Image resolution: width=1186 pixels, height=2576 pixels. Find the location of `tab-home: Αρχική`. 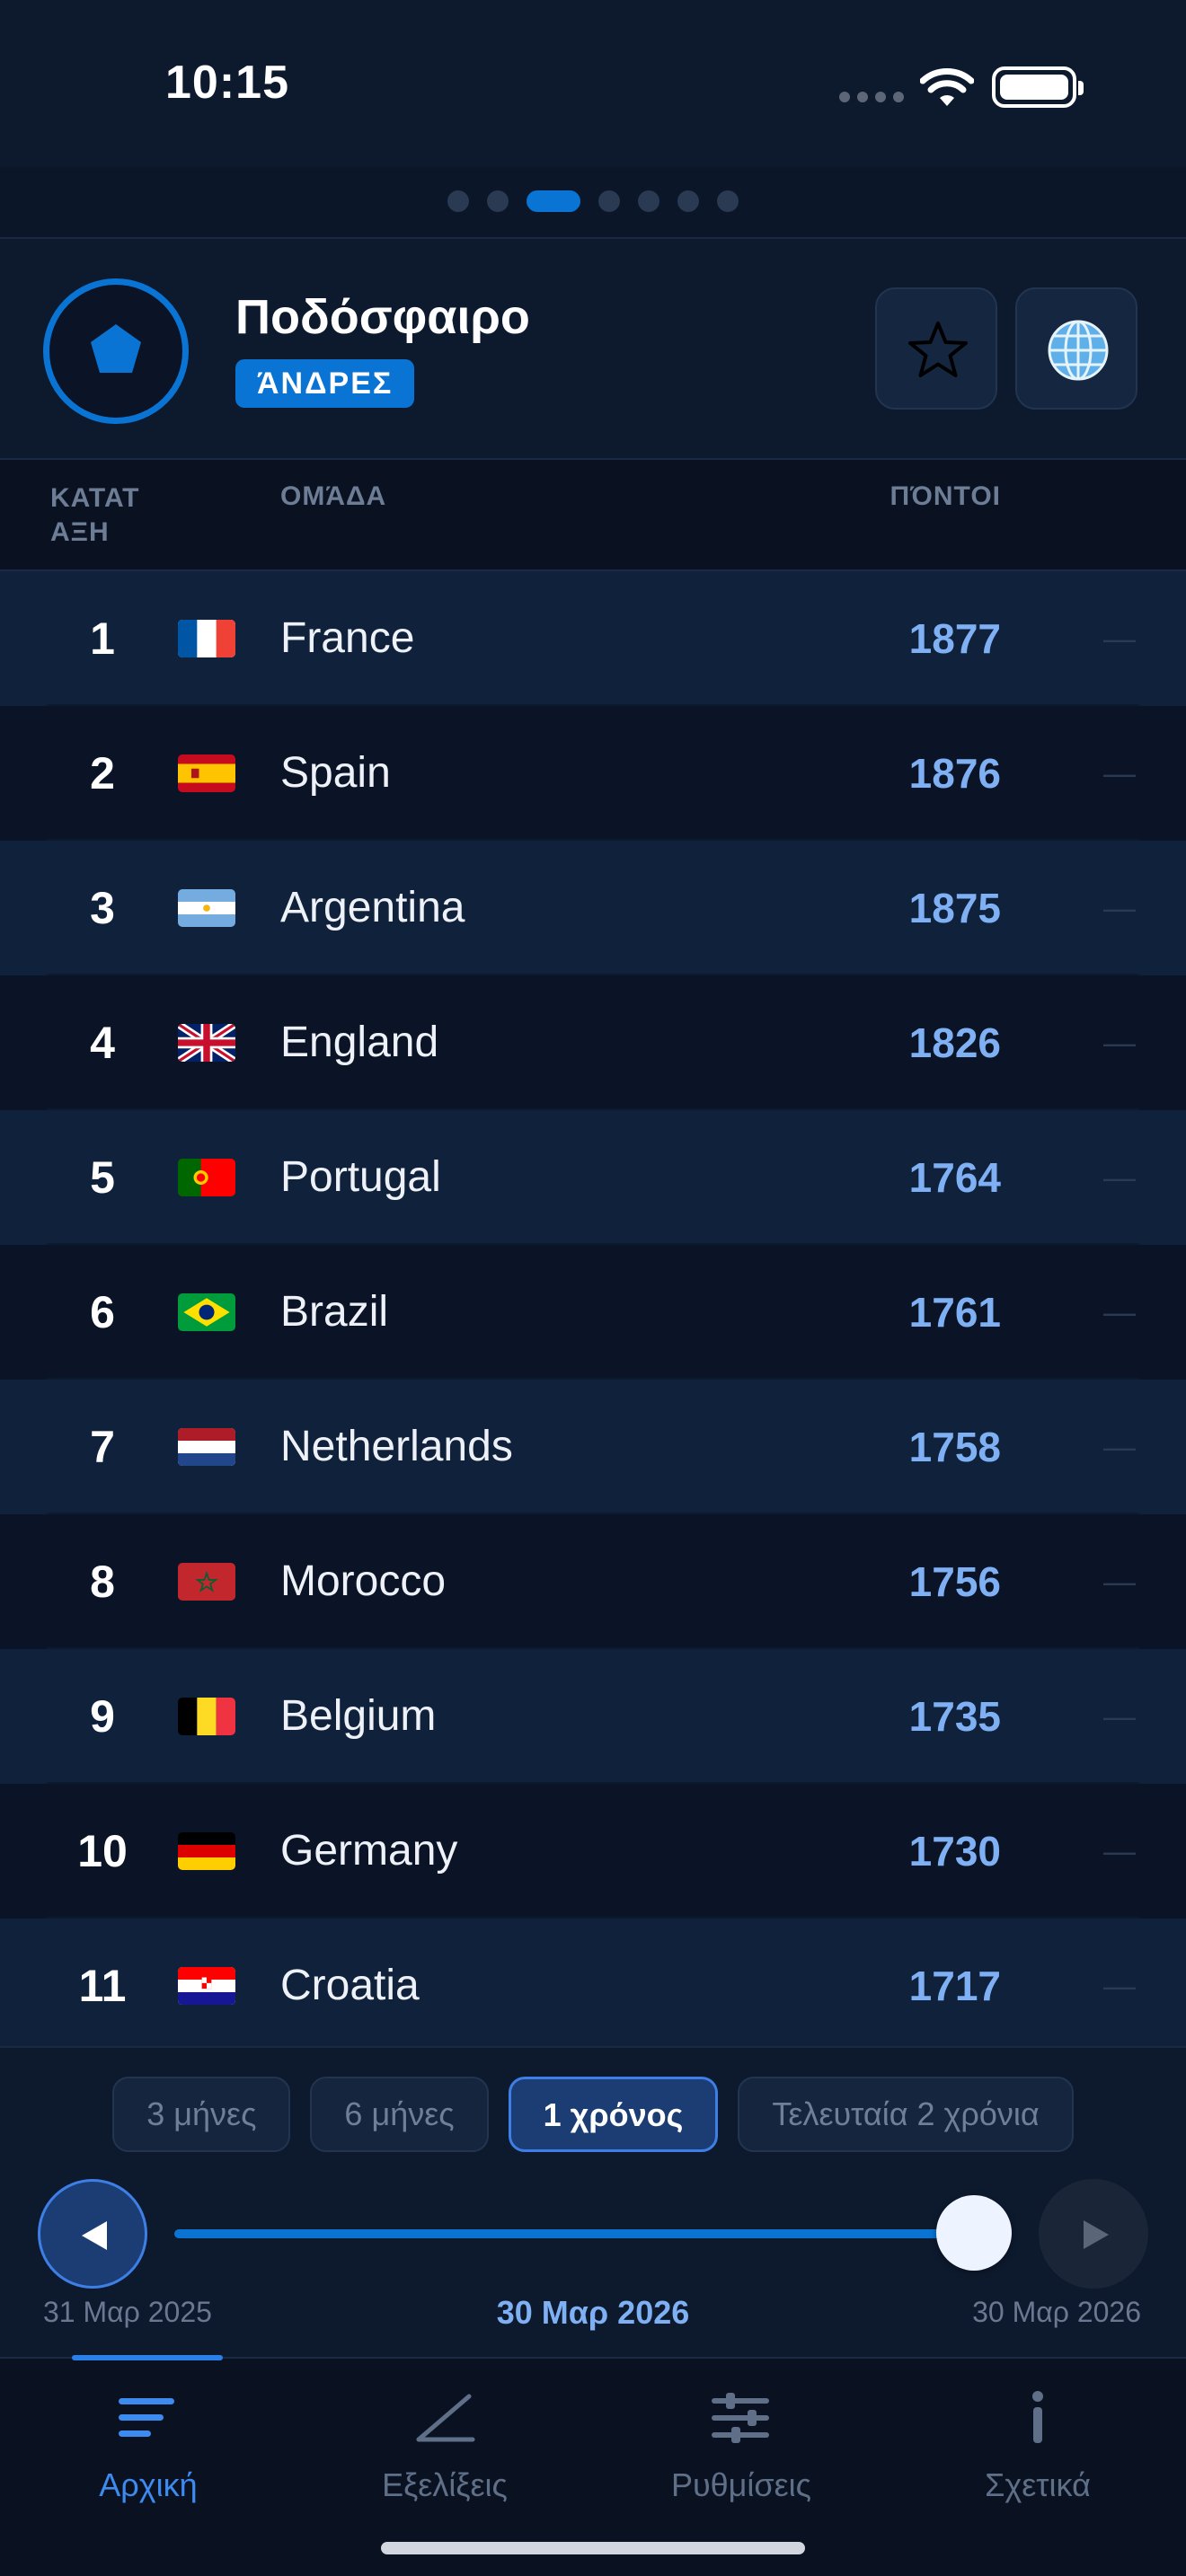

tab-home: Αρχική is located at coordinates (148, 2447).